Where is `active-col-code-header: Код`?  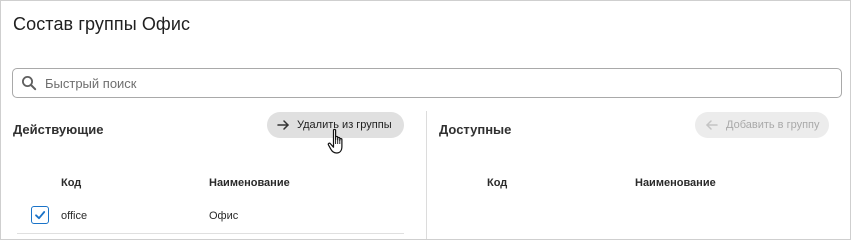
active-col-code-header: Код is located at coordinates (71, 183).